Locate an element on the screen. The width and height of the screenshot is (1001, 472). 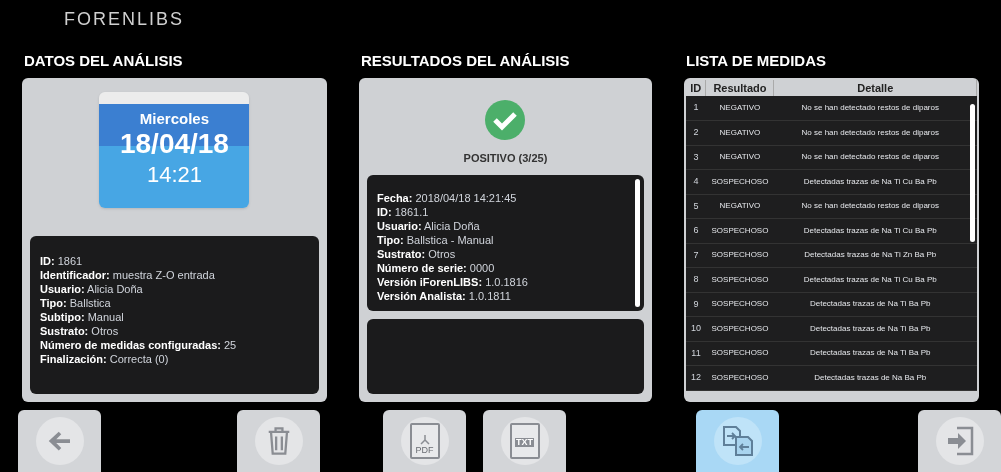
info-line: Tipo: Ballstica - Manual is located at coordinates (435, 239).